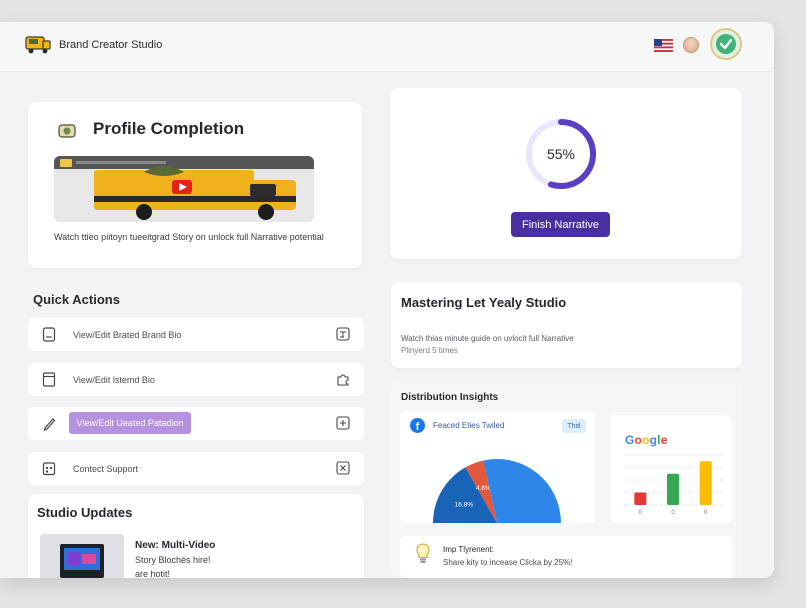  I want to click on progress-card: 55% Finish Narrative, so click(566, 173).